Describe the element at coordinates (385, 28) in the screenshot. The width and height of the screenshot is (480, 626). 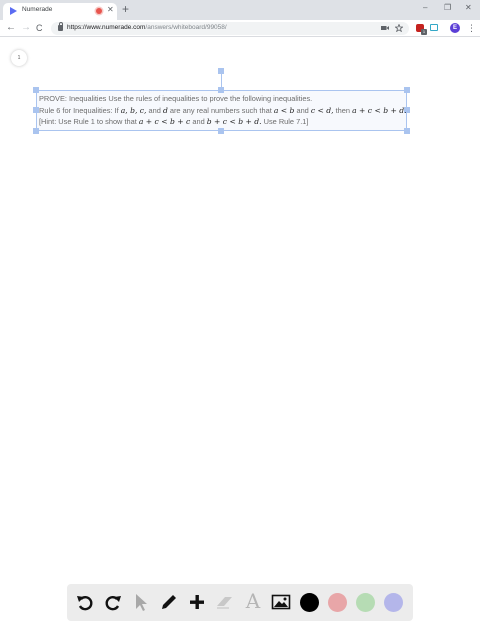
I see `camera-icon` at that location.